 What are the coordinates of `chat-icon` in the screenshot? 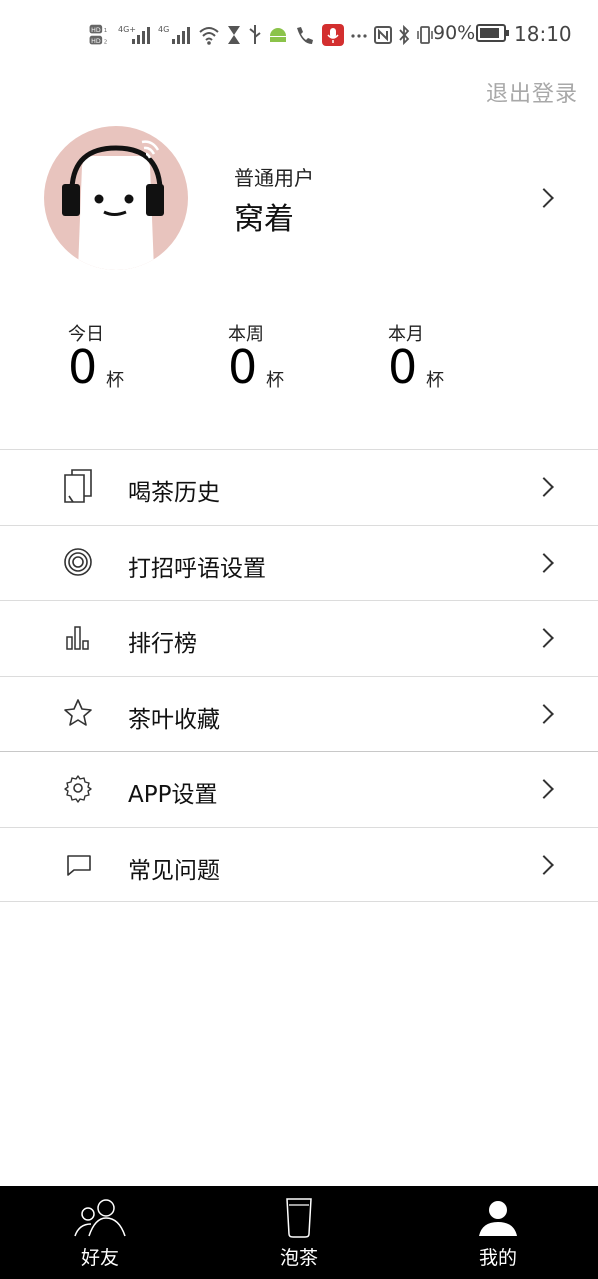 It's located at (79, 865).